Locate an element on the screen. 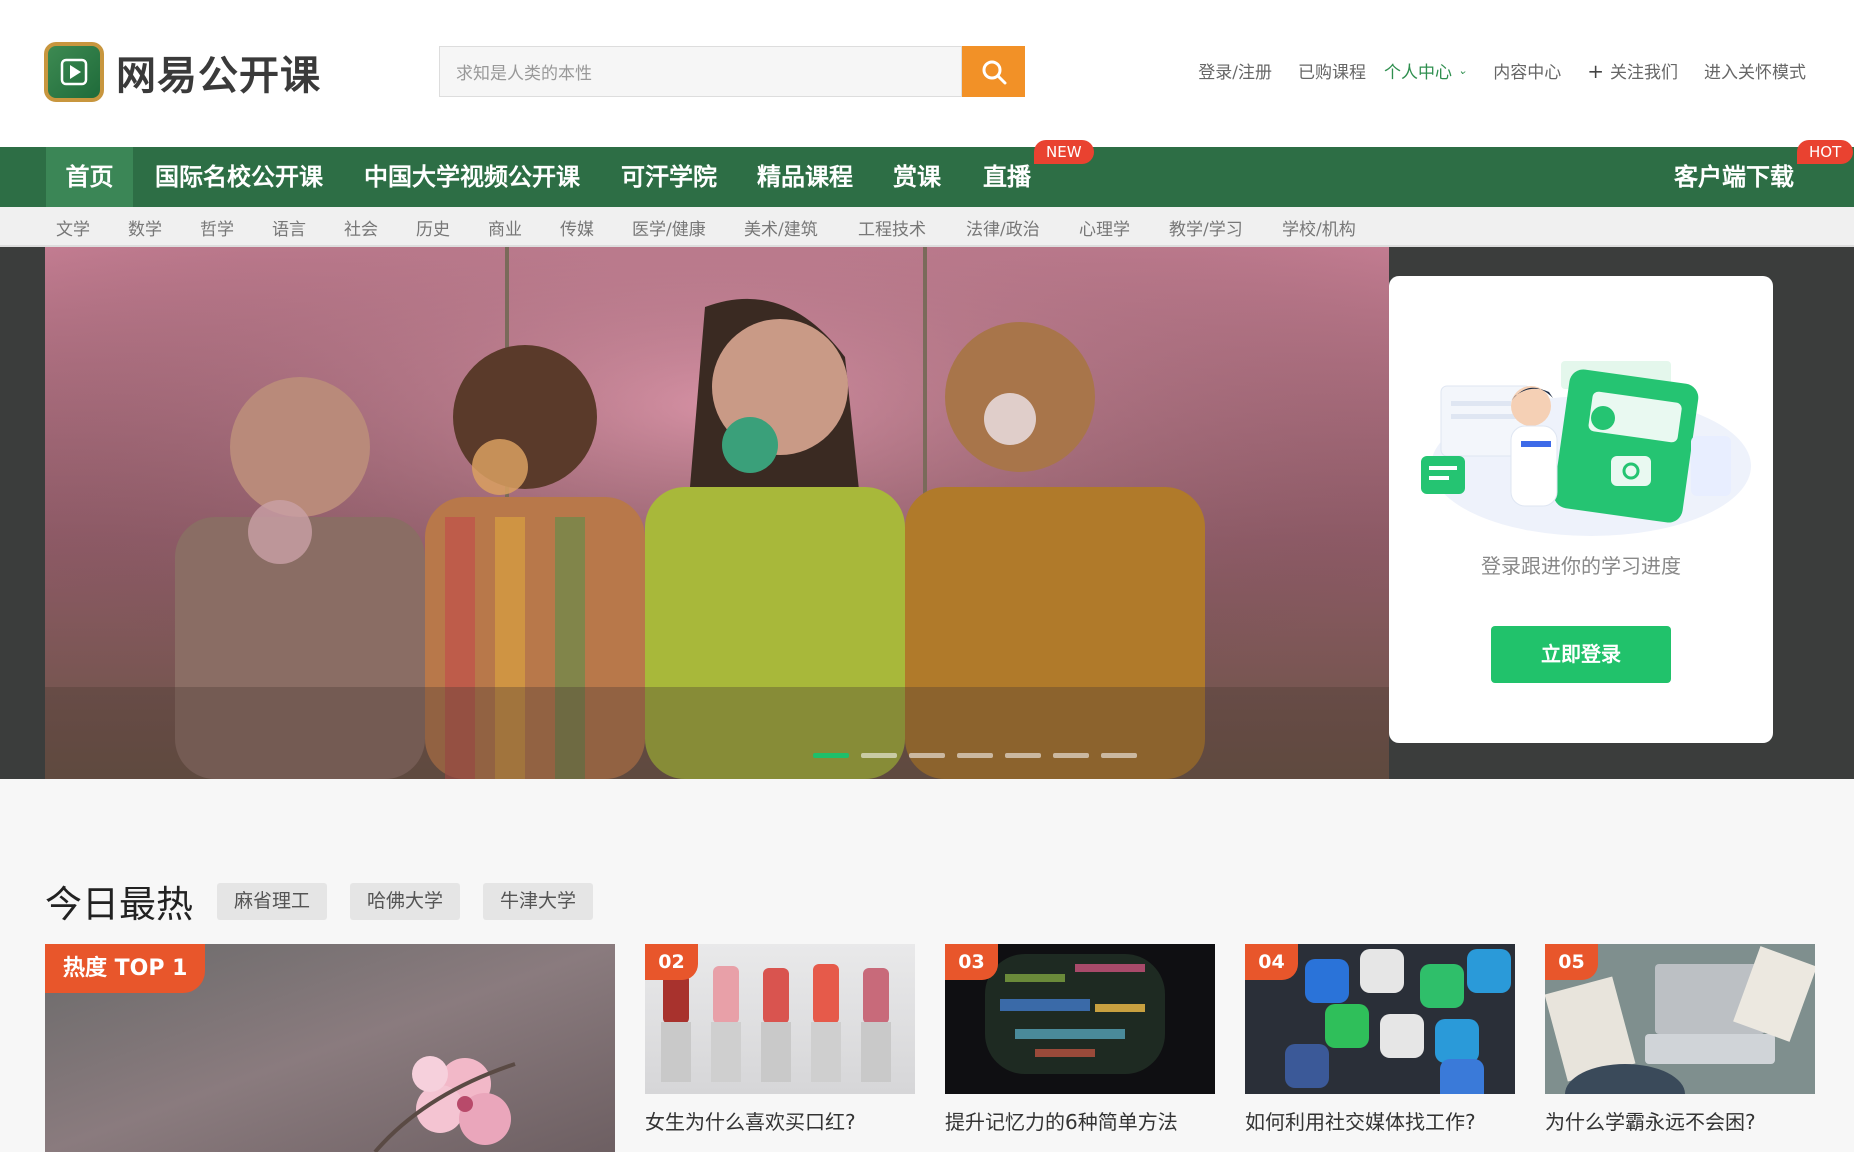  search-button is located at coordinates (993, 71).